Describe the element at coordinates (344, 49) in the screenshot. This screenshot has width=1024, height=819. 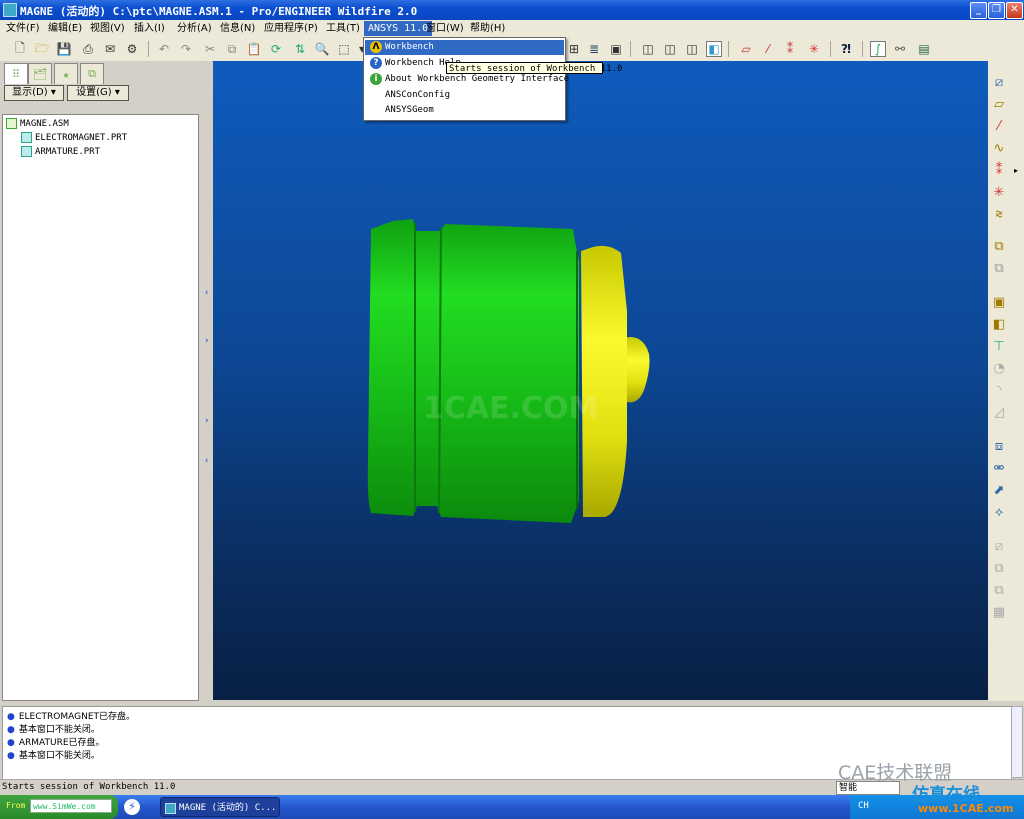
I see `select-box-icon: ⬚` at that location.